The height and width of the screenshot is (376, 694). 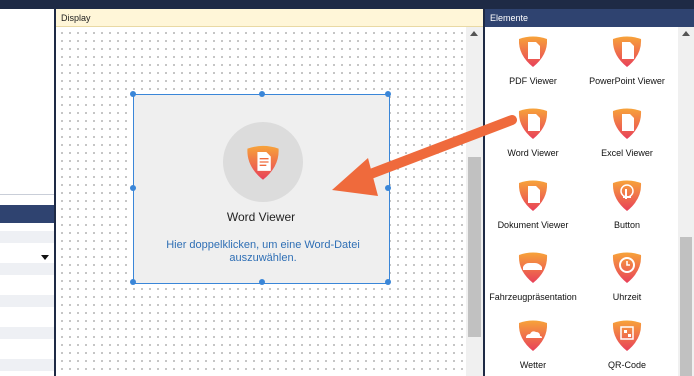 What do you see at coordinates (533, 297) in the screenshot?
I see `element-label: Fahrzeugpräsentation` at bounding box center [533, 297].